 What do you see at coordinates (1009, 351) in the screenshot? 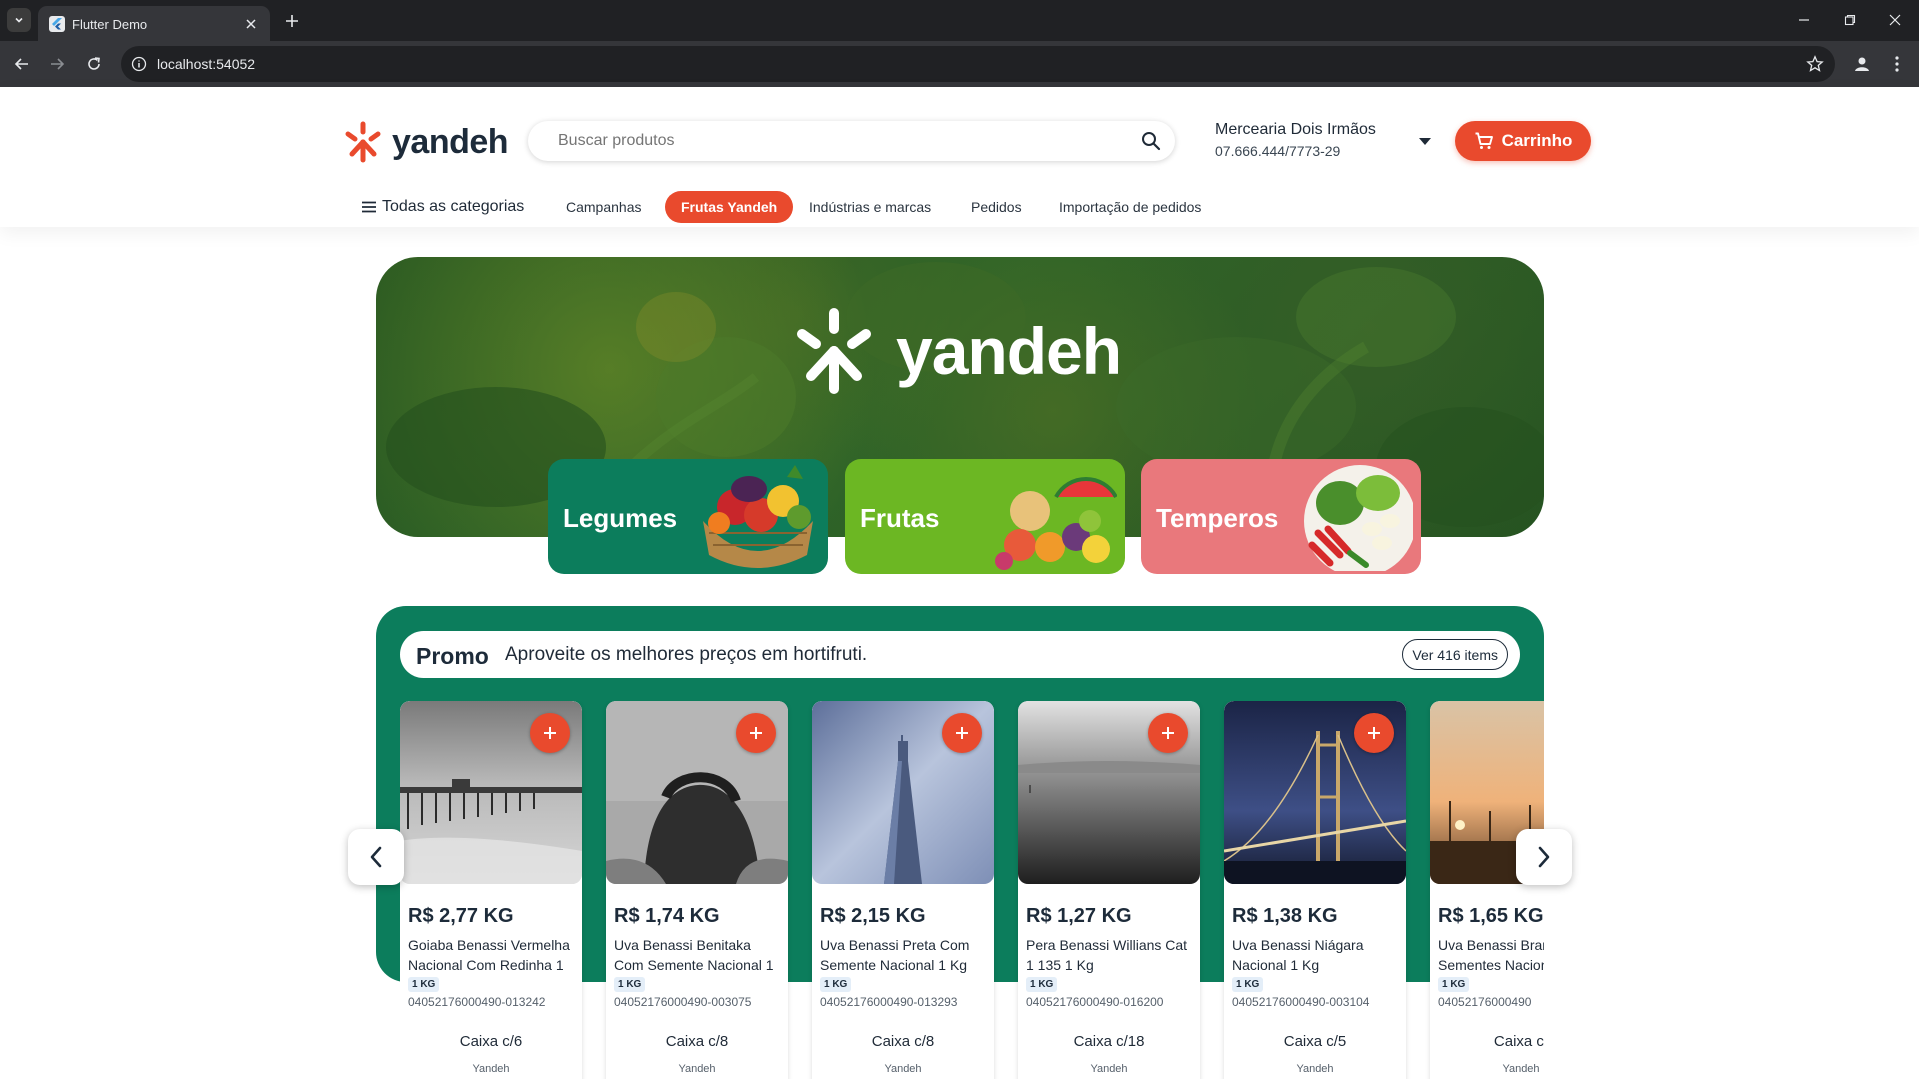
I see `hero-wordmark: yandeh` at bounding box center [1009, 351].